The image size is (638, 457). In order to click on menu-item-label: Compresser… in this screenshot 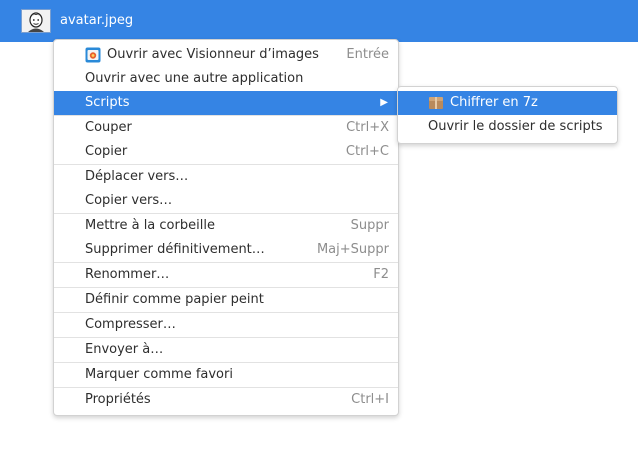, I will do `click(130, 324)`.